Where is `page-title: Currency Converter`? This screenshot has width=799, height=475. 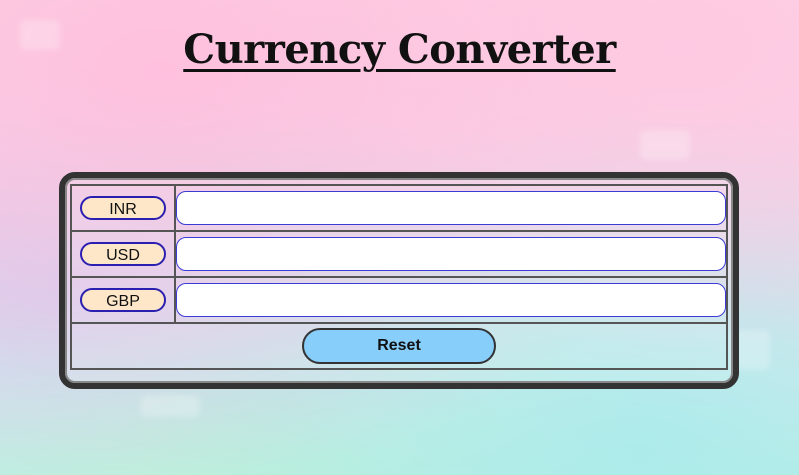
page-title: Currency Converter is located at coordinates (399, 49).